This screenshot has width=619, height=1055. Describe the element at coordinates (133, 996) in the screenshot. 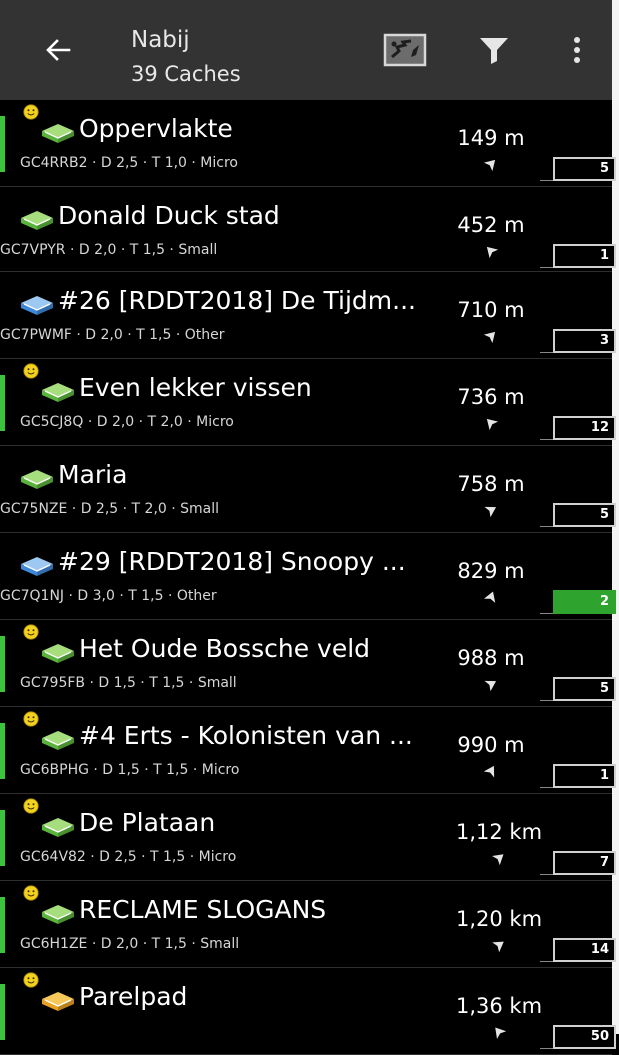

I see `cache-name: Parelpad` at that location.